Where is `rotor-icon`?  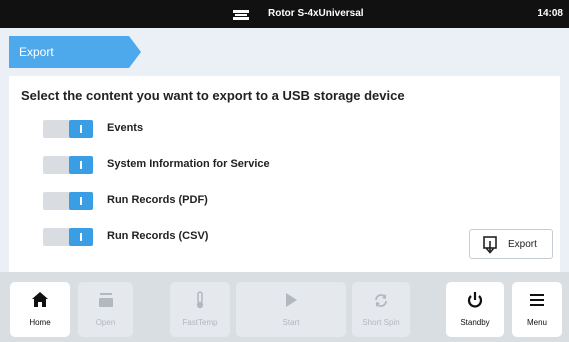
rotor-icon is located at coordinates (241, 14).